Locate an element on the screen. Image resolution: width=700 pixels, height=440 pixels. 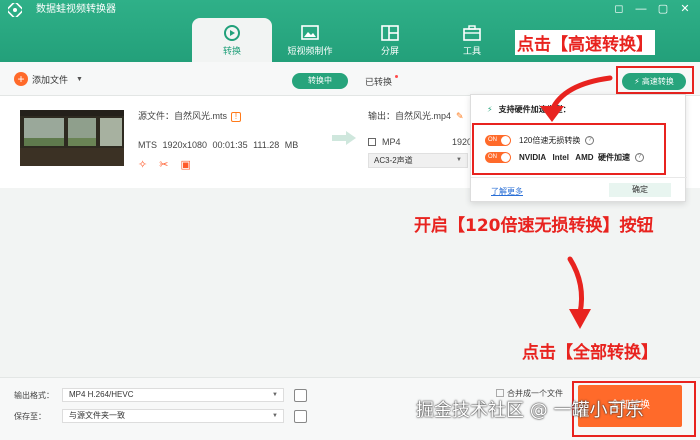
highlight-toggles is located at coordinates (569, 149).